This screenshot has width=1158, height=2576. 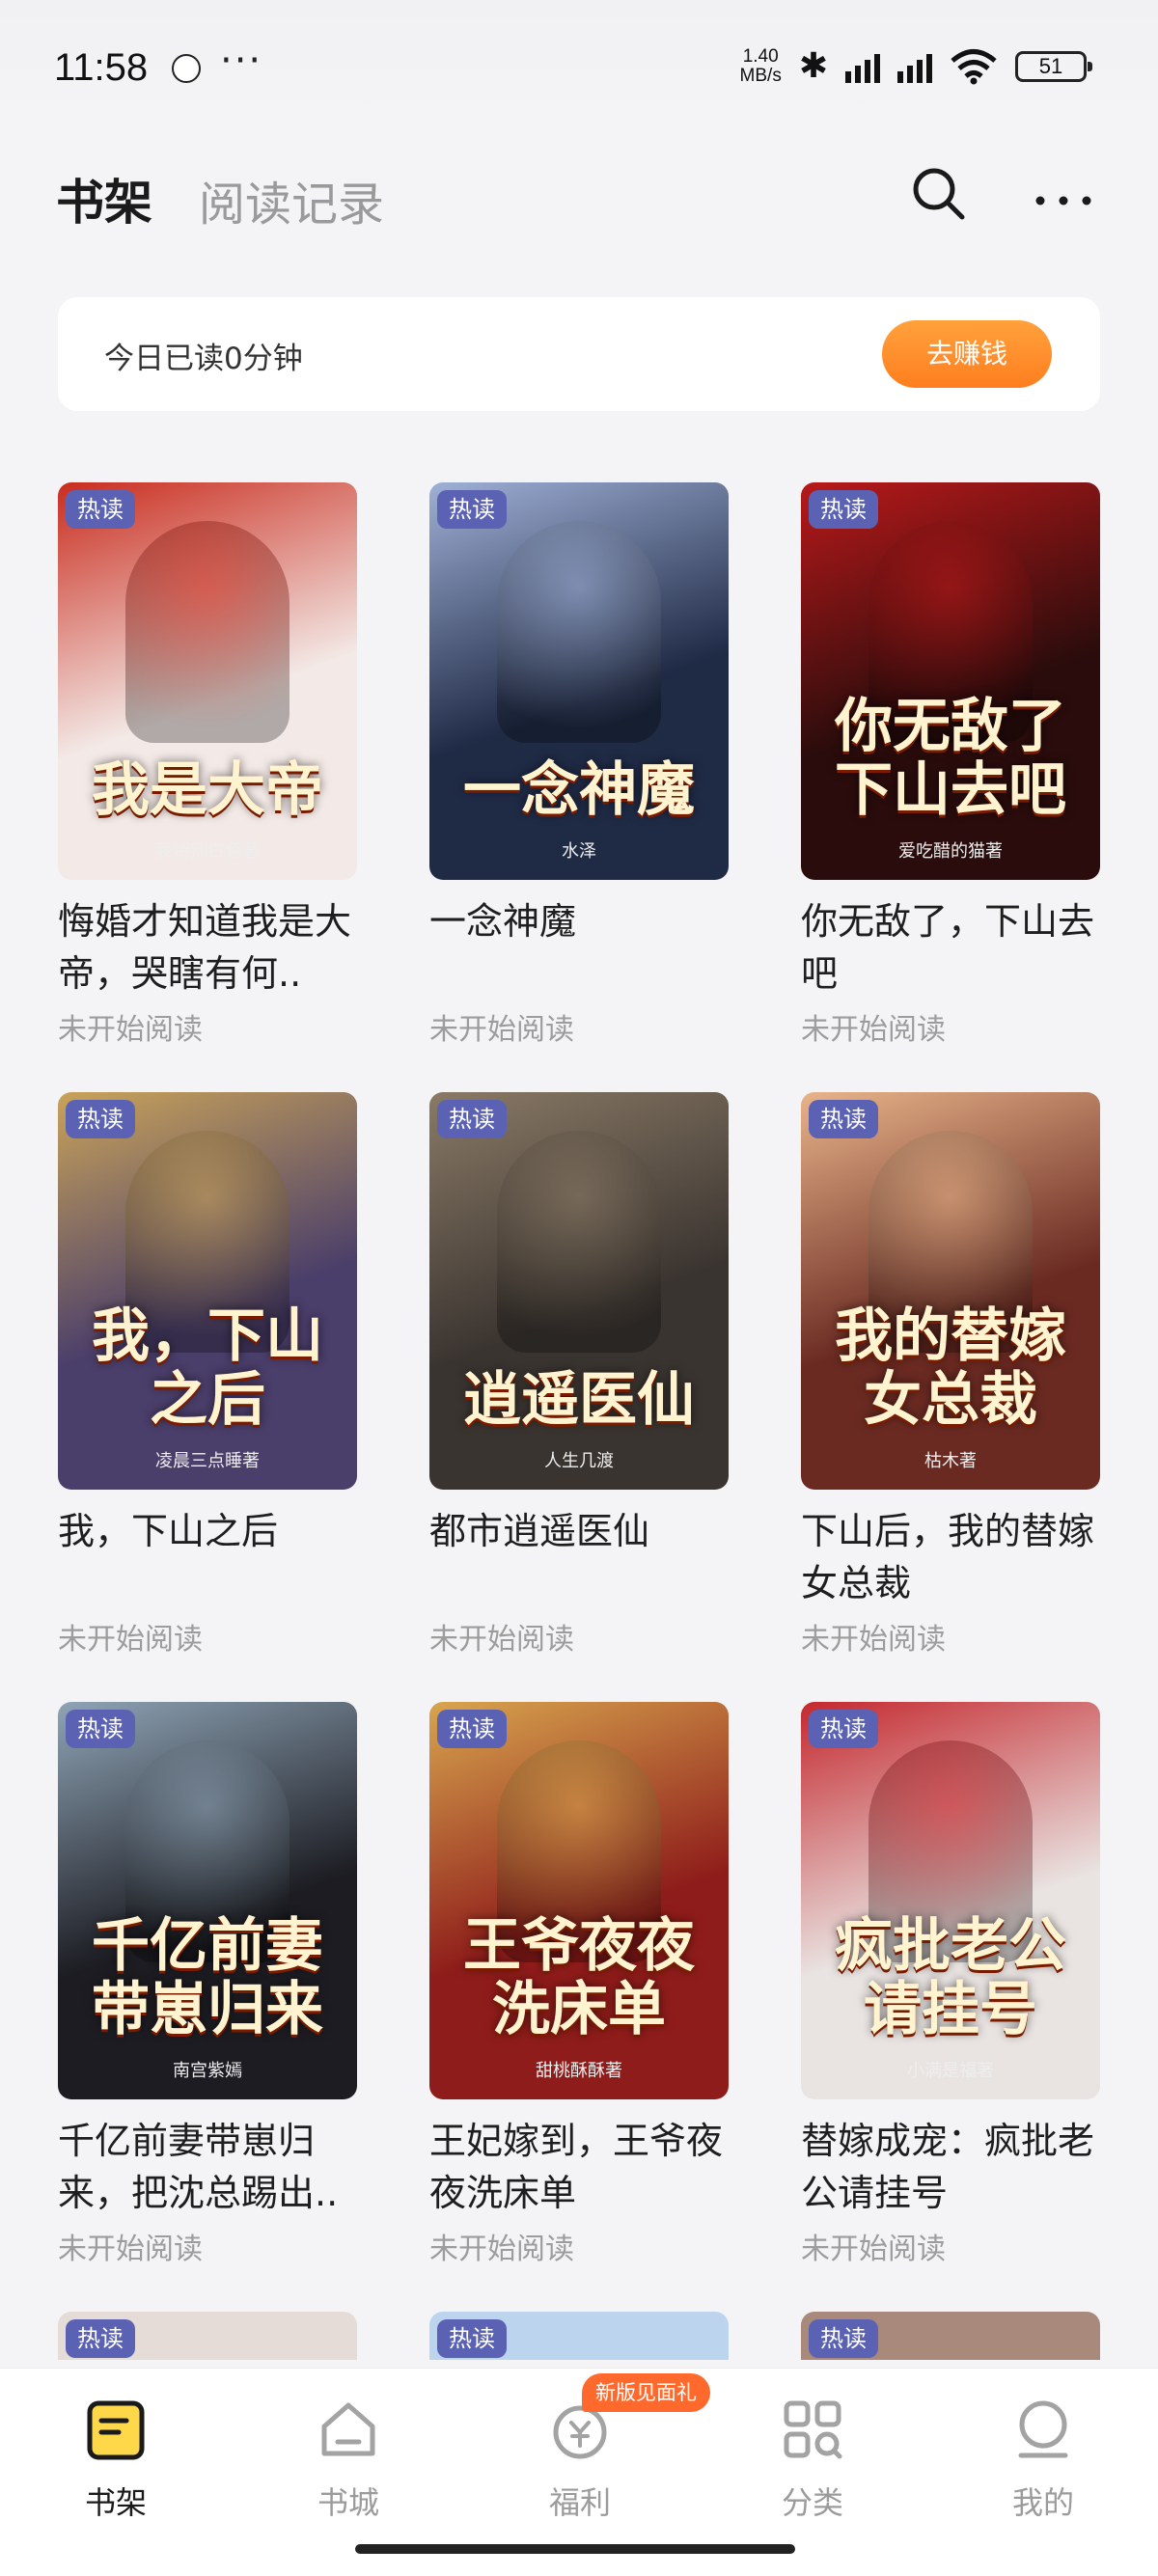 What do you see at coordinates (207, 851) in the screenshot?
I see `cover-author: 我特别白色著` at bounding box center [207, 851].